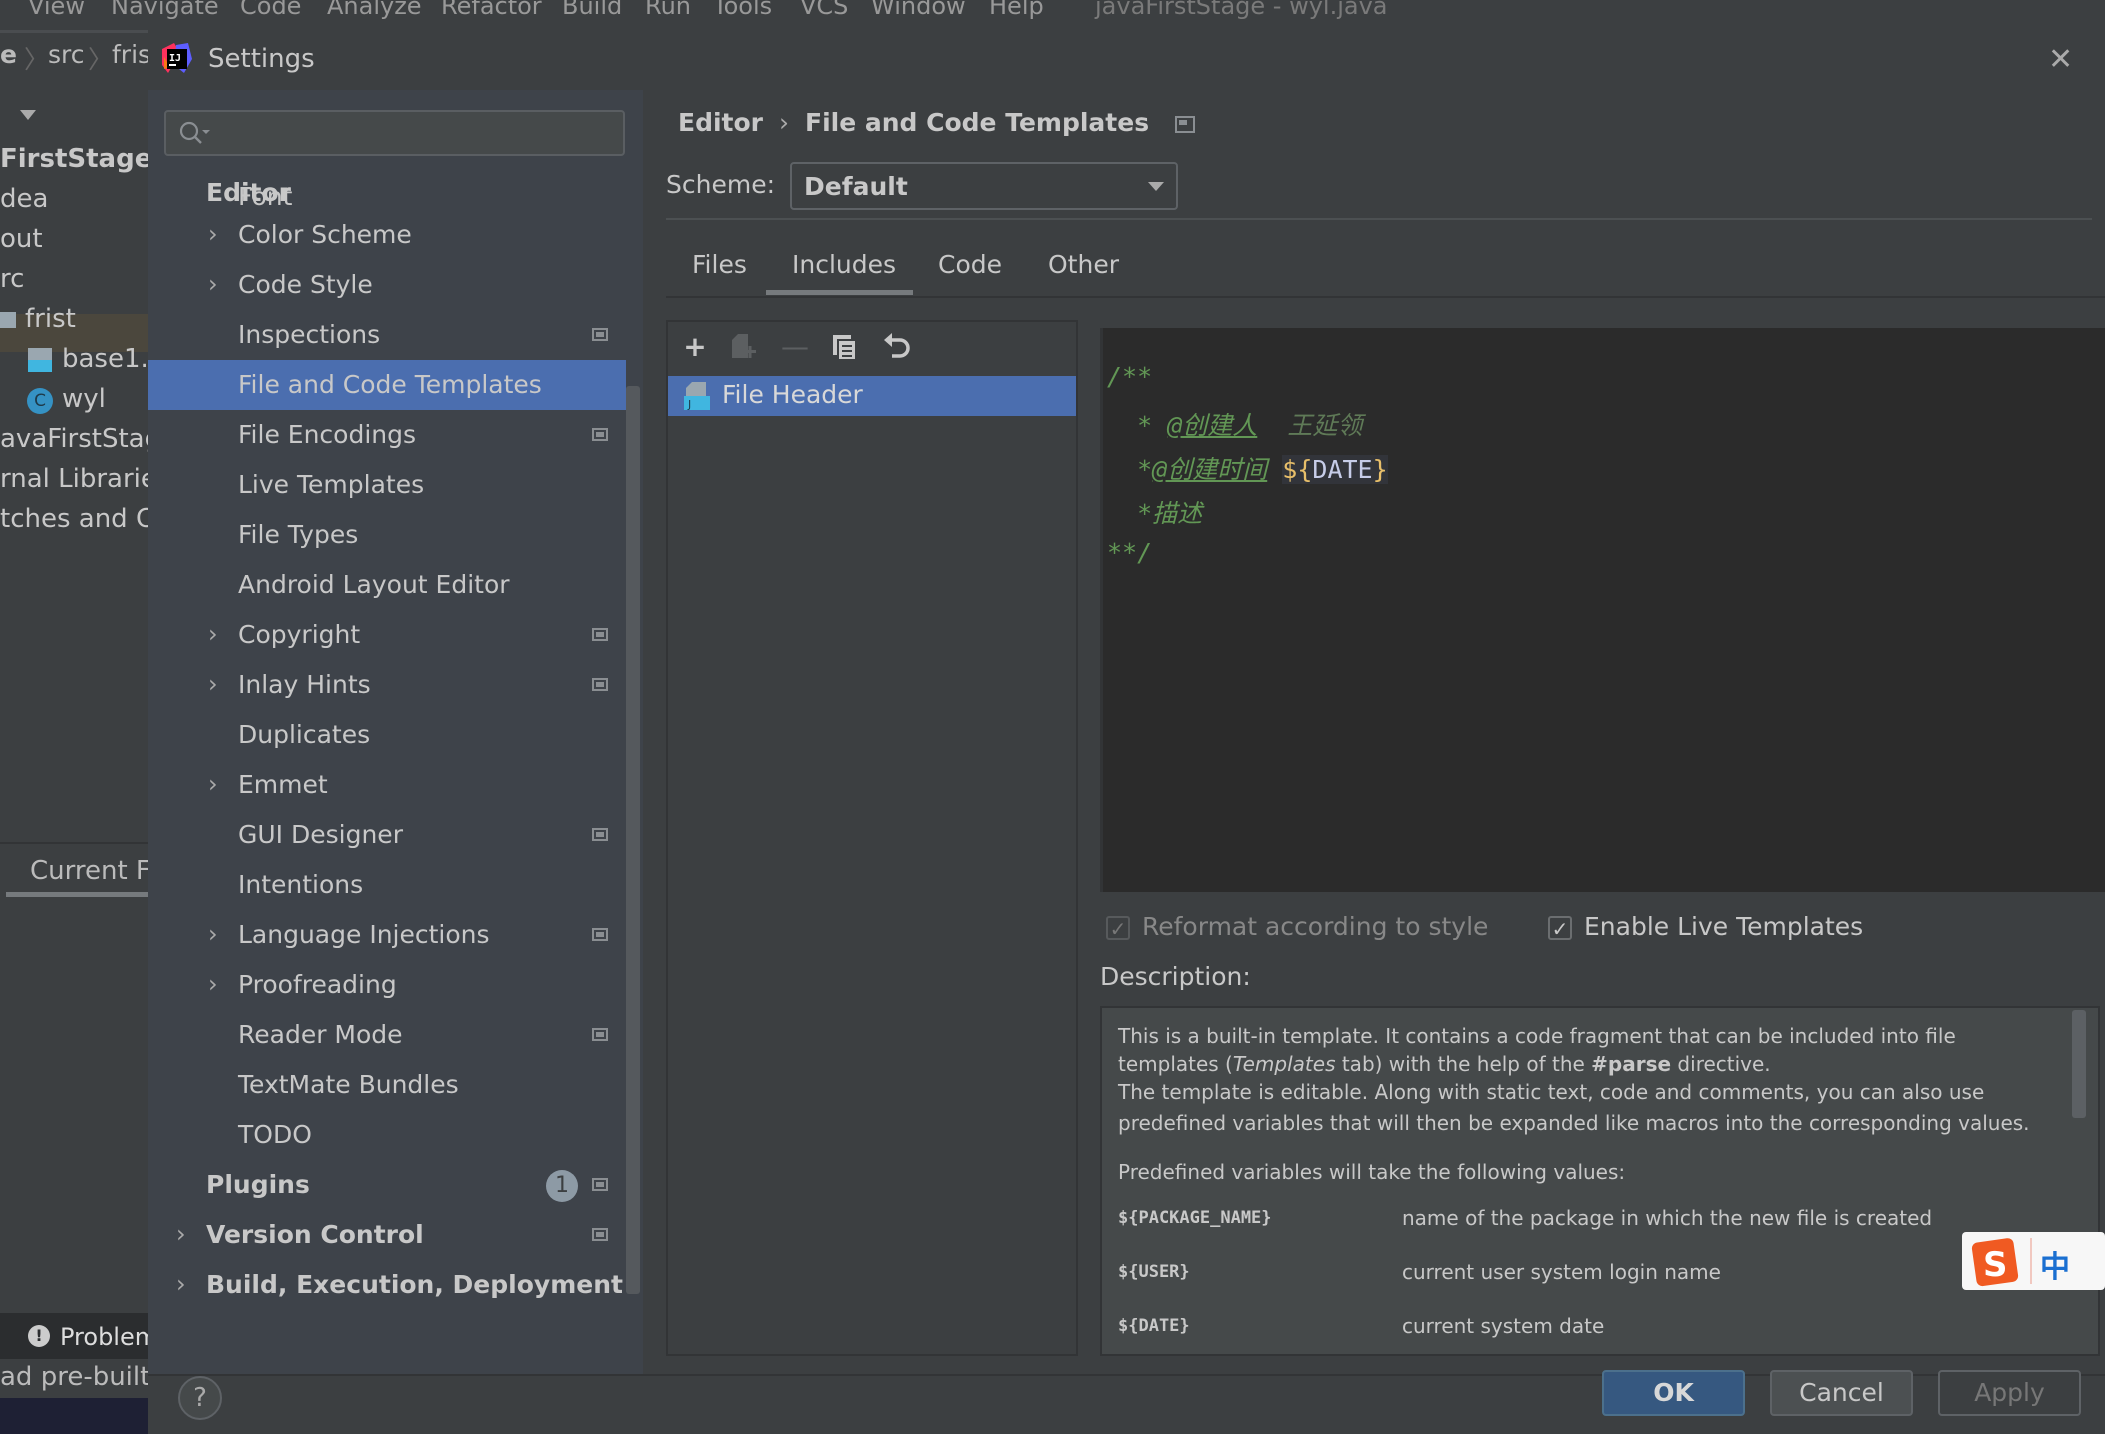  What do you see at coordinates (387, 1135) in the screenshot?
I see `nav-item-todo: TODO` at bounding box center [387, 1135].